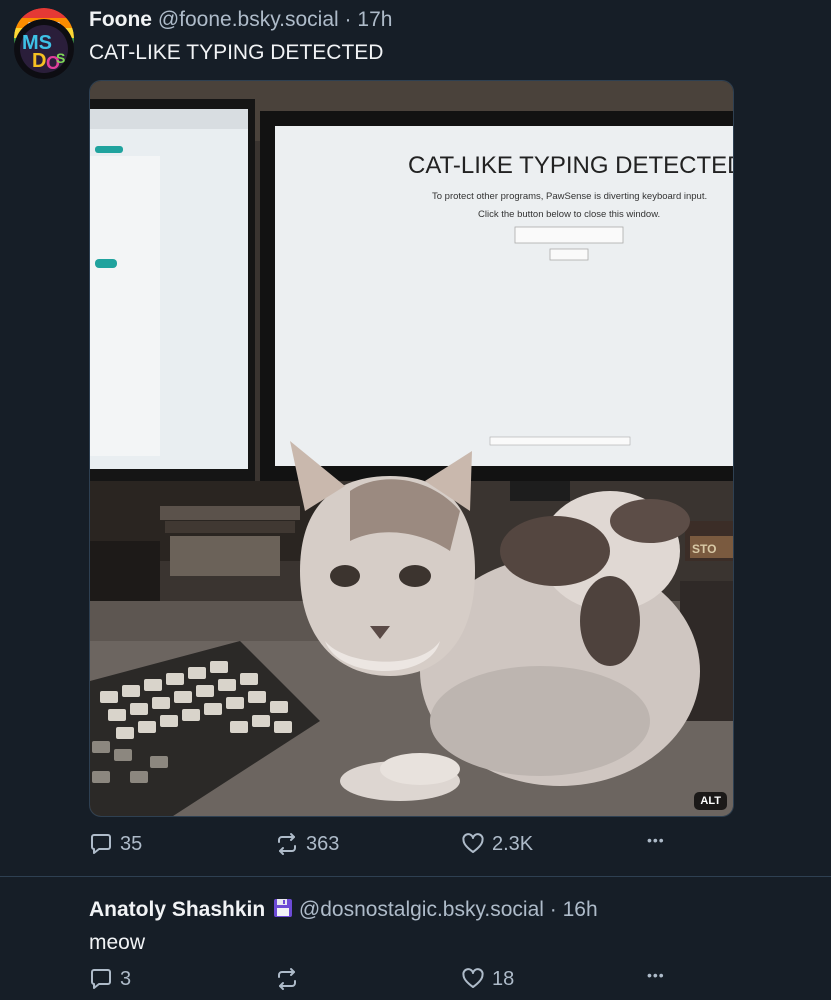 Image resolution: width=831 pixels, height=1000 pixels. Describe the element at coordinates (513, 843) in the screenshot. I see `like-count: 2.3K` at that location.